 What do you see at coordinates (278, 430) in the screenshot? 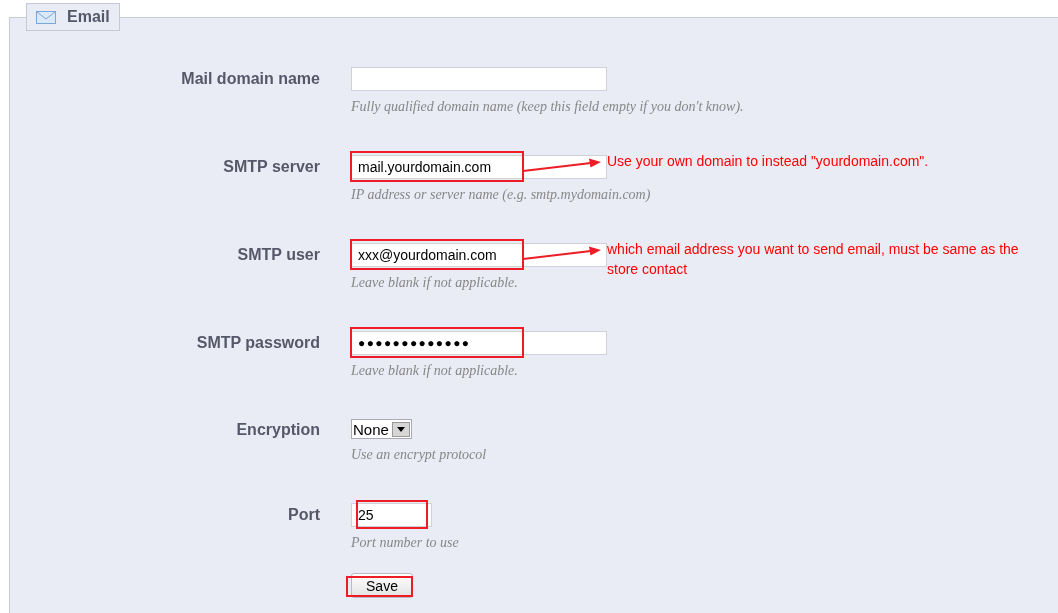
I see `field-label: Encryption` at bounding box center [278, 430].